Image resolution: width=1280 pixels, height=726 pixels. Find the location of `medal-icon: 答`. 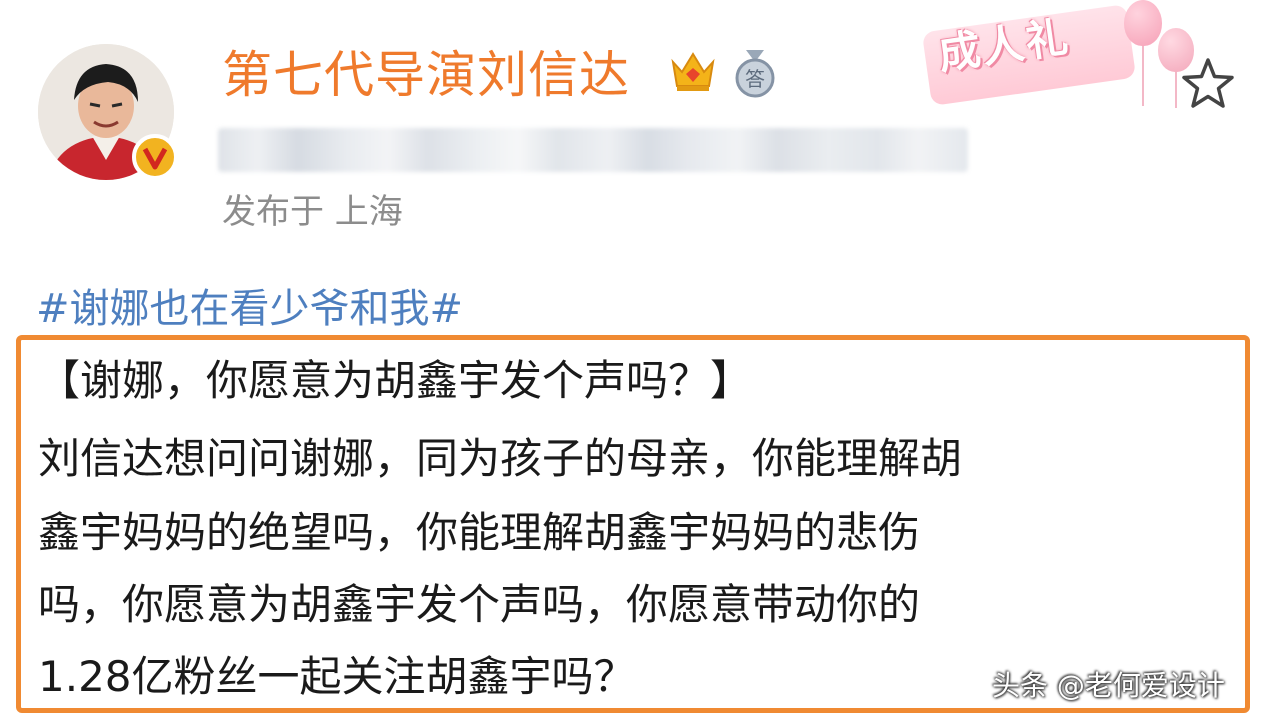

medal-icon: 答 is located at coordinates (755, 74).